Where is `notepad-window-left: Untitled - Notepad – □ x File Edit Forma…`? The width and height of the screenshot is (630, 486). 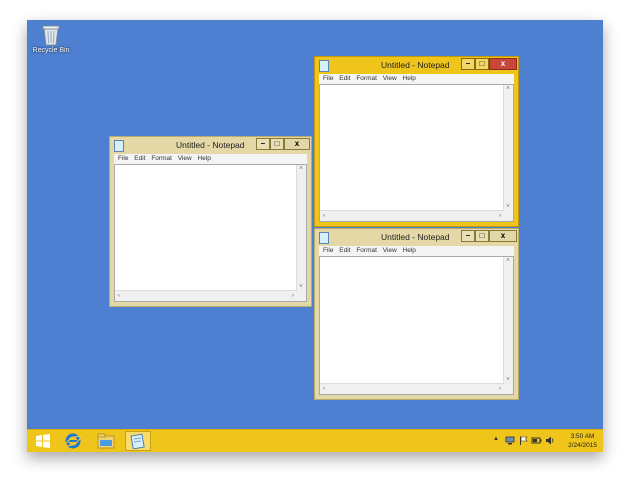
notepad-window-left: Untitled - Notepad – □ x File Edit Forma… is located at coordinates (210, 221).